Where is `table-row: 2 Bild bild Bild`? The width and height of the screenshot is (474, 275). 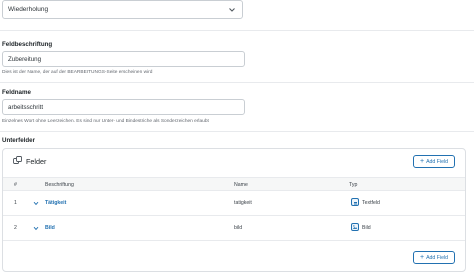 table-row: 2 Bild bild Bild is located at coordinates (234, 228).